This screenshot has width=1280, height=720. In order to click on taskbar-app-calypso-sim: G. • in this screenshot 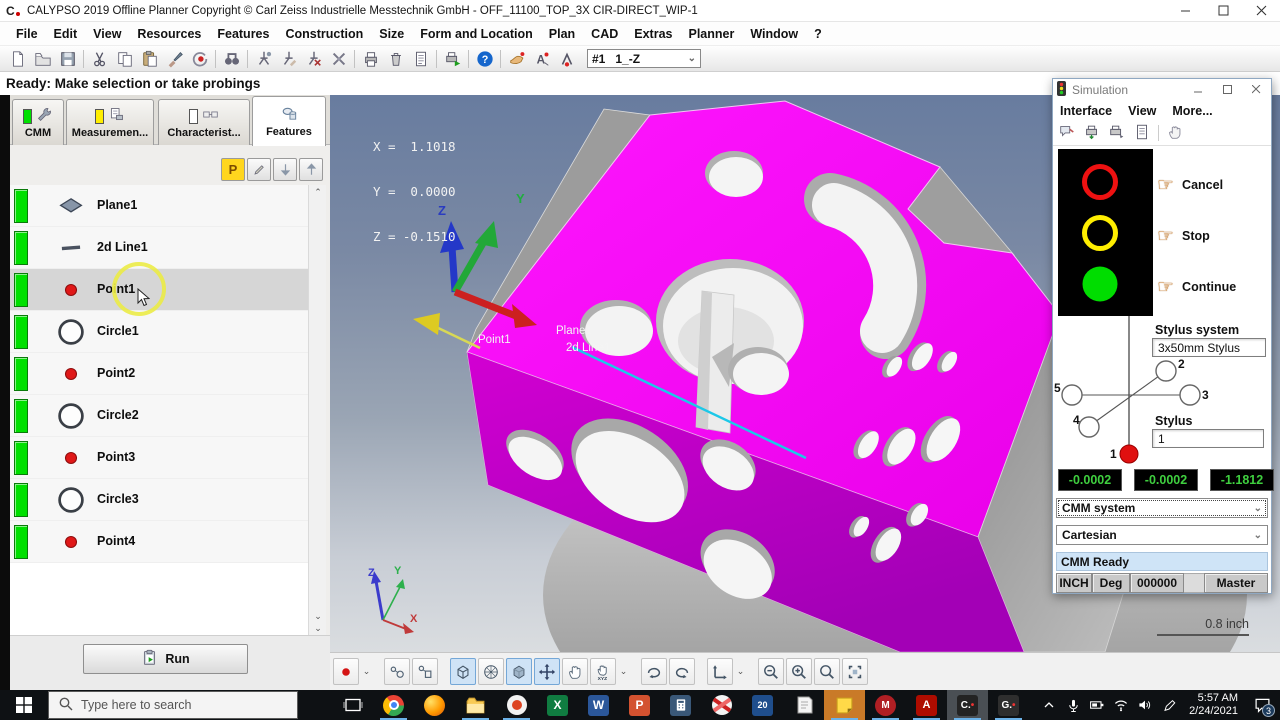, I will do `click(1008, 705)`.